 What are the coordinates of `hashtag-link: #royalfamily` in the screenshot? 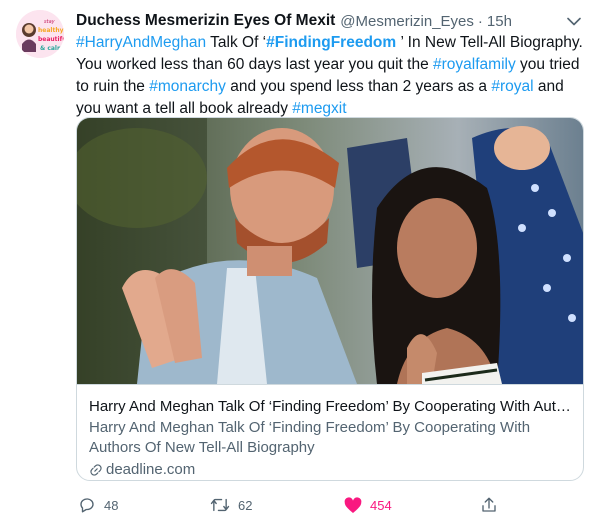 It's located at (474, 64).